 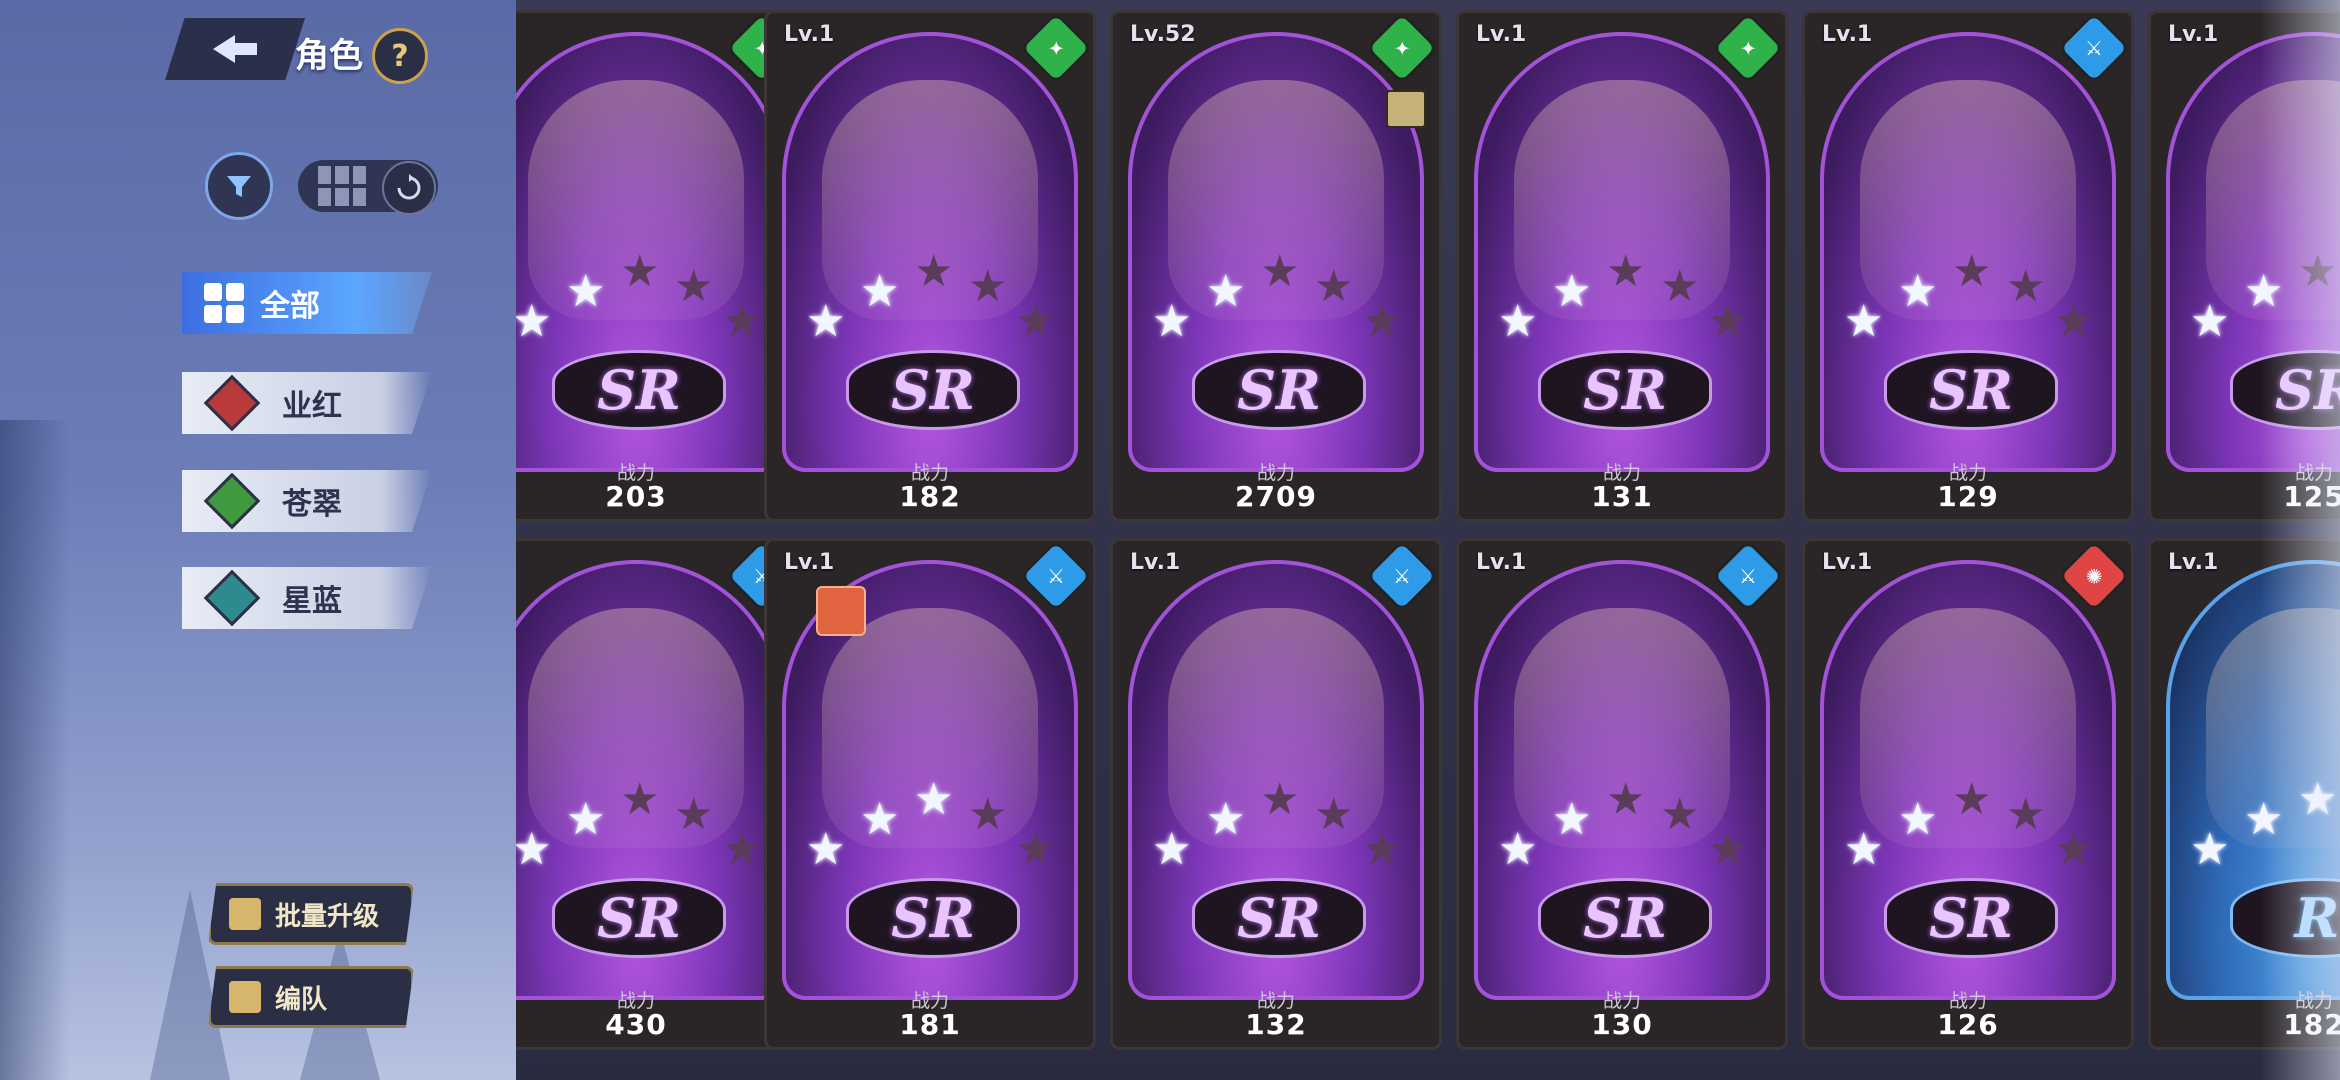 I want to click on view-toggle, so click(x=368, y=187).